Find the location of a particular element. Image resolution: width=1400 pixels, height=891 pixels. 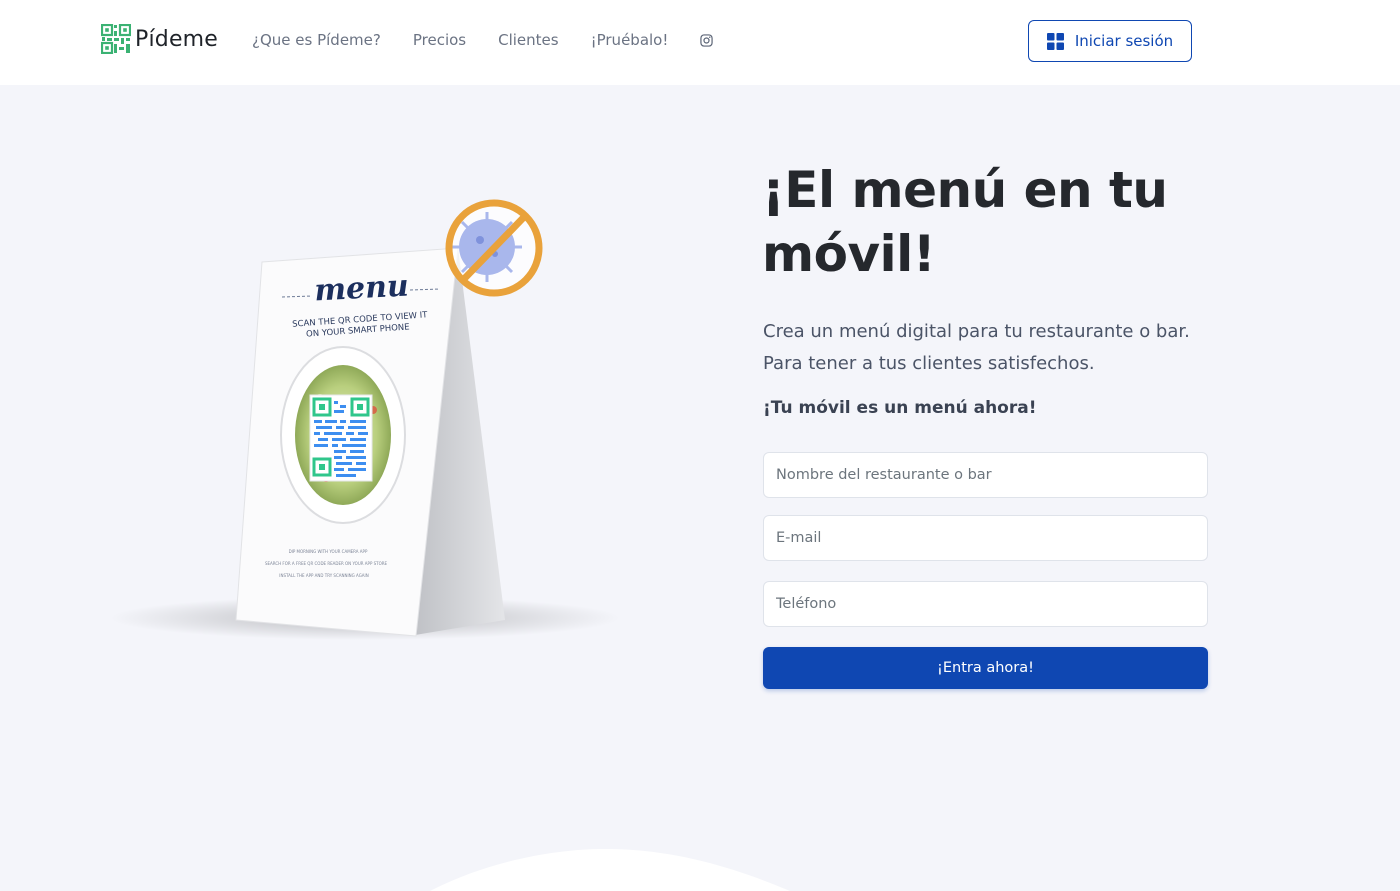

instagram-icon is located at coordinates (707, 40).